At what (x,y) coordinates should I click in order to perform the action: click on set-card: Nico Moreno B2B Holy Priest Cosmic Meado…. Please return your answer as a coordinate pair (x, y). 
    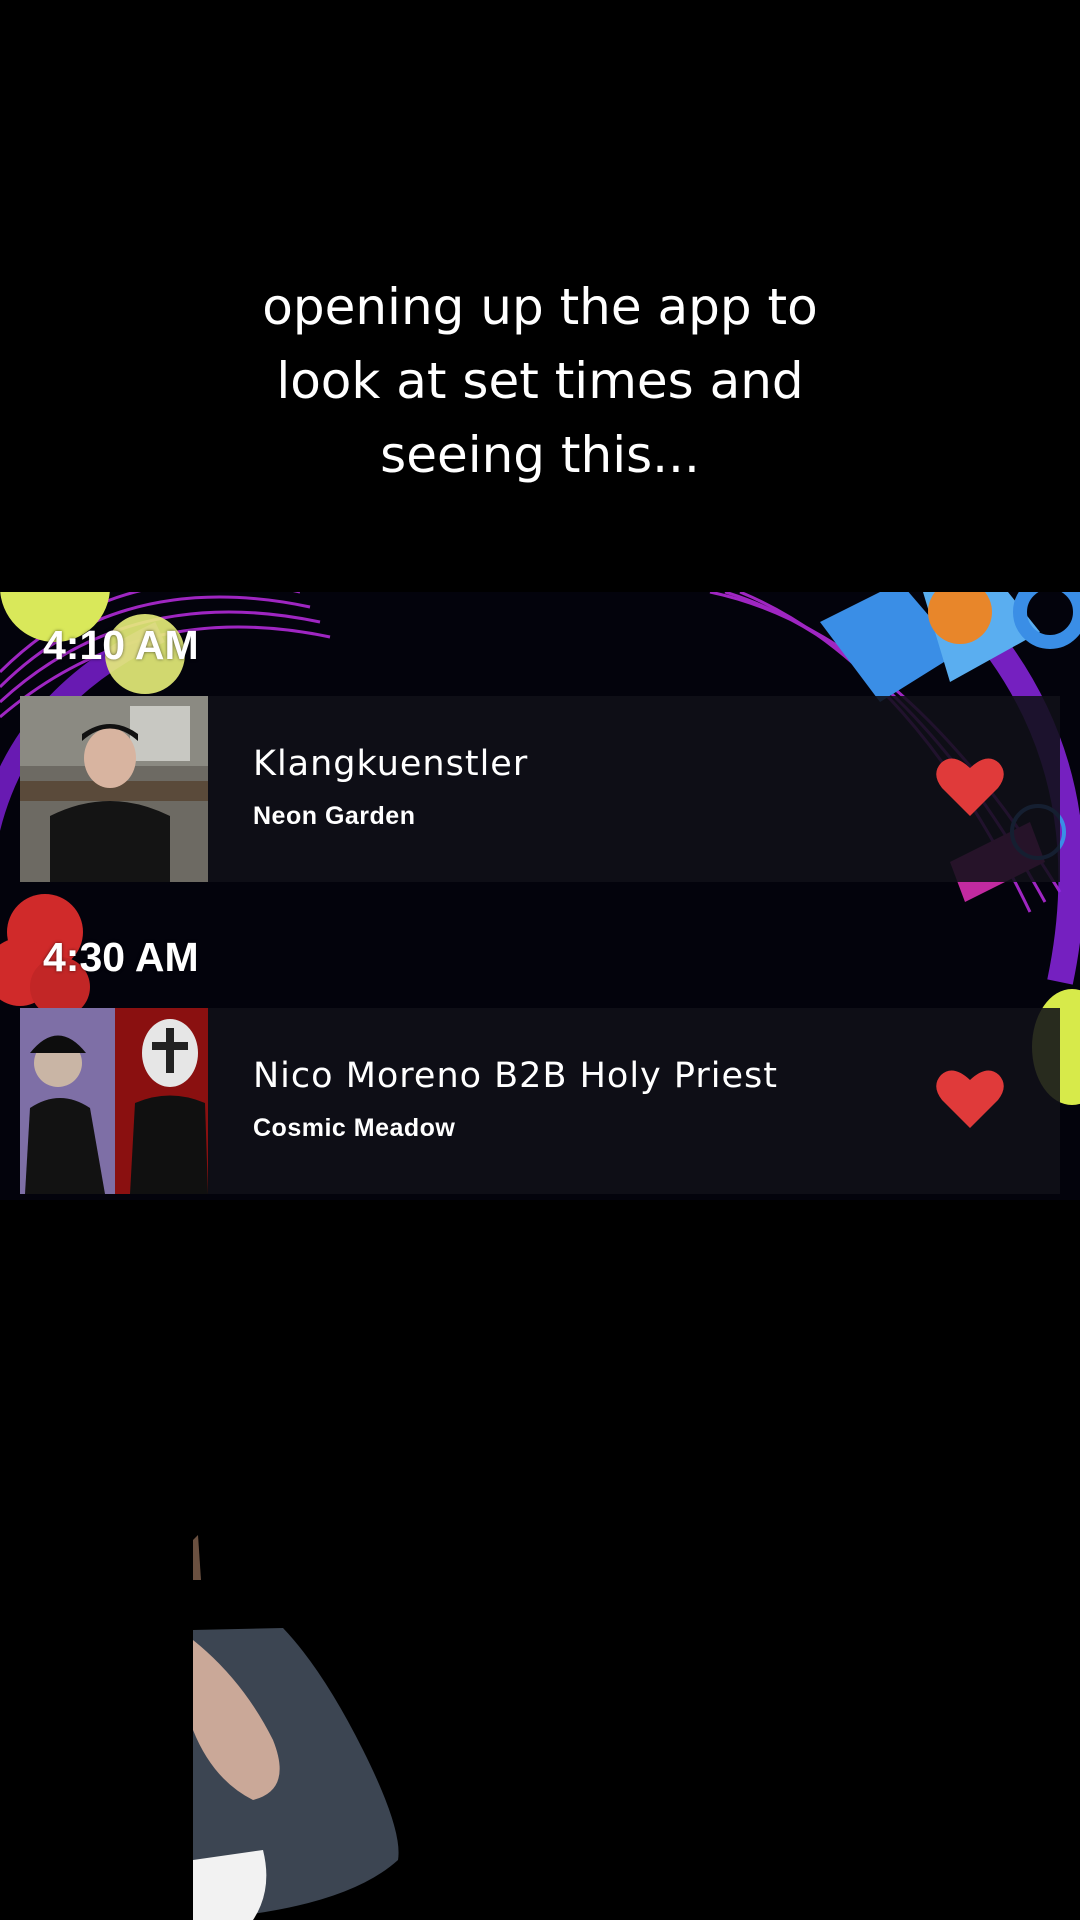
    Looking at the image, I should click on (540, 1101).